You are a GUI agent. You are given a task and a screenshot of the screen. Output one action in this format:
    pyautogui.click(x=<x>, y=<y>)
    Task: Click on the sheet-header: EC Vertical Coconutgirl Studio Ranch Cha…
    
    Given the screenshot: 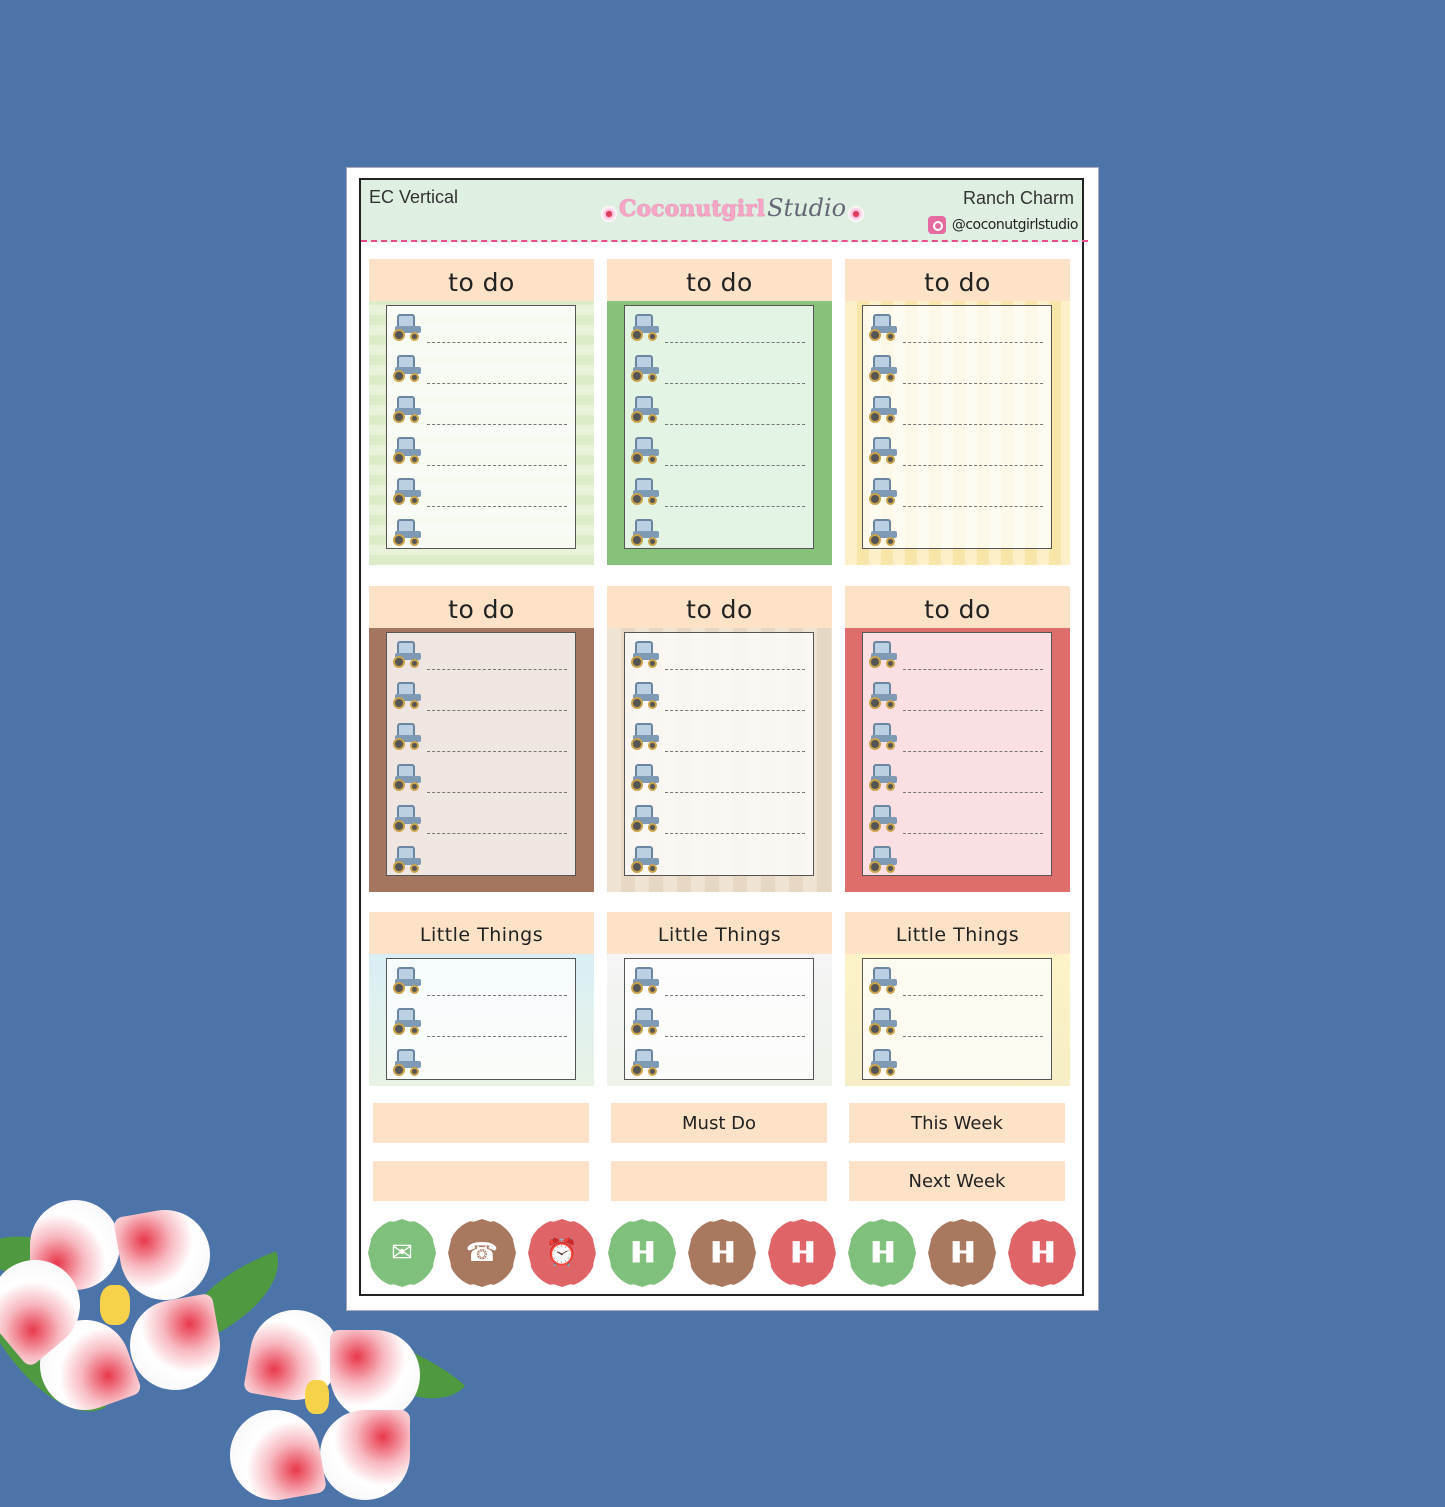 What is the action you would take?
    pyautogui.click(x=724, y=211)
    